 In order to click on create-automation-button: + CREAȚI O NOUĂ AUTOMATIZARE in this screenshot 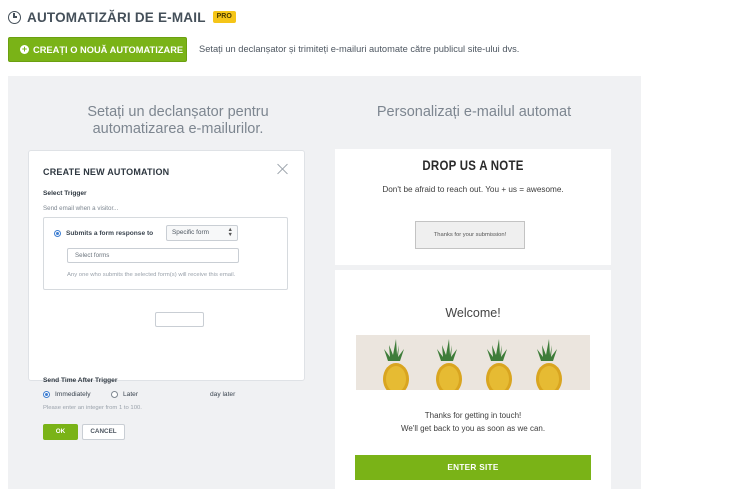, I will do `click(97, 49)`.